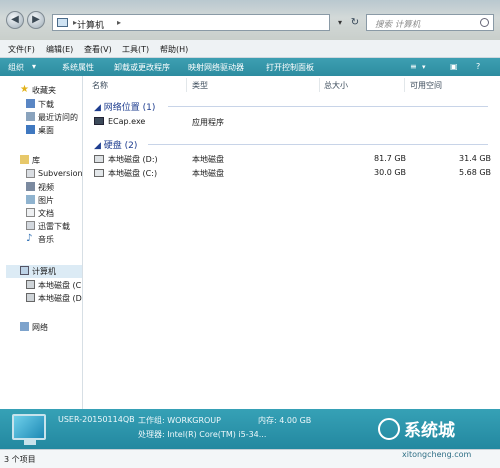 Image resolution: width=500 pixels, height=468 pixels. What do you see at coordinates (200, 85) in the screenshot?
I see `column-header-type: 类型` at bounding box center [200, 85].